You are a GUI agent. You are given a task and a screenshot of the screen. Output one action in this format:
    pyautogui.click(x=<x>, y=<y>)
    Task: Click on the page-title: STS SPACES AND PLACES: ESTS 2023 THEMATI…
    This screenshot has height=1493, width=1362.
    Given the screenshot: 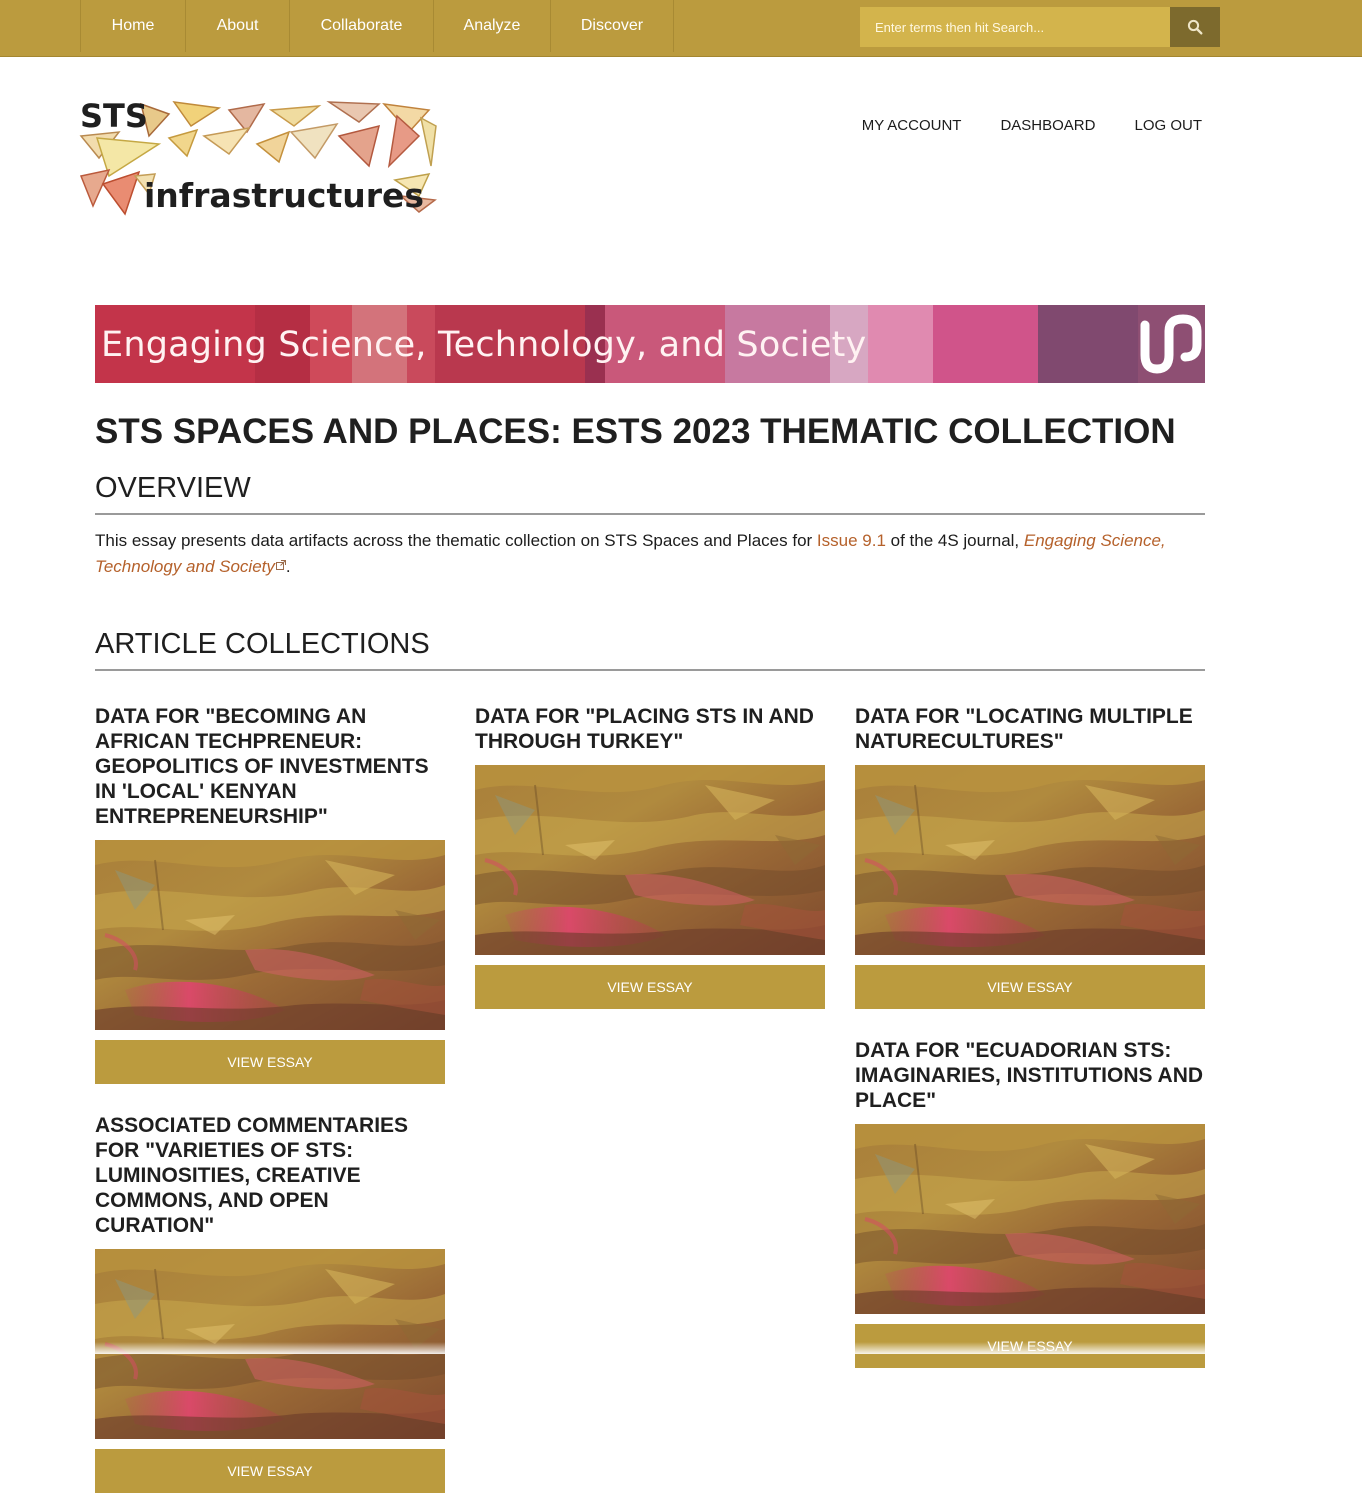 What is the action you would take?
    pyautogui.click(x=635, y=431)
    